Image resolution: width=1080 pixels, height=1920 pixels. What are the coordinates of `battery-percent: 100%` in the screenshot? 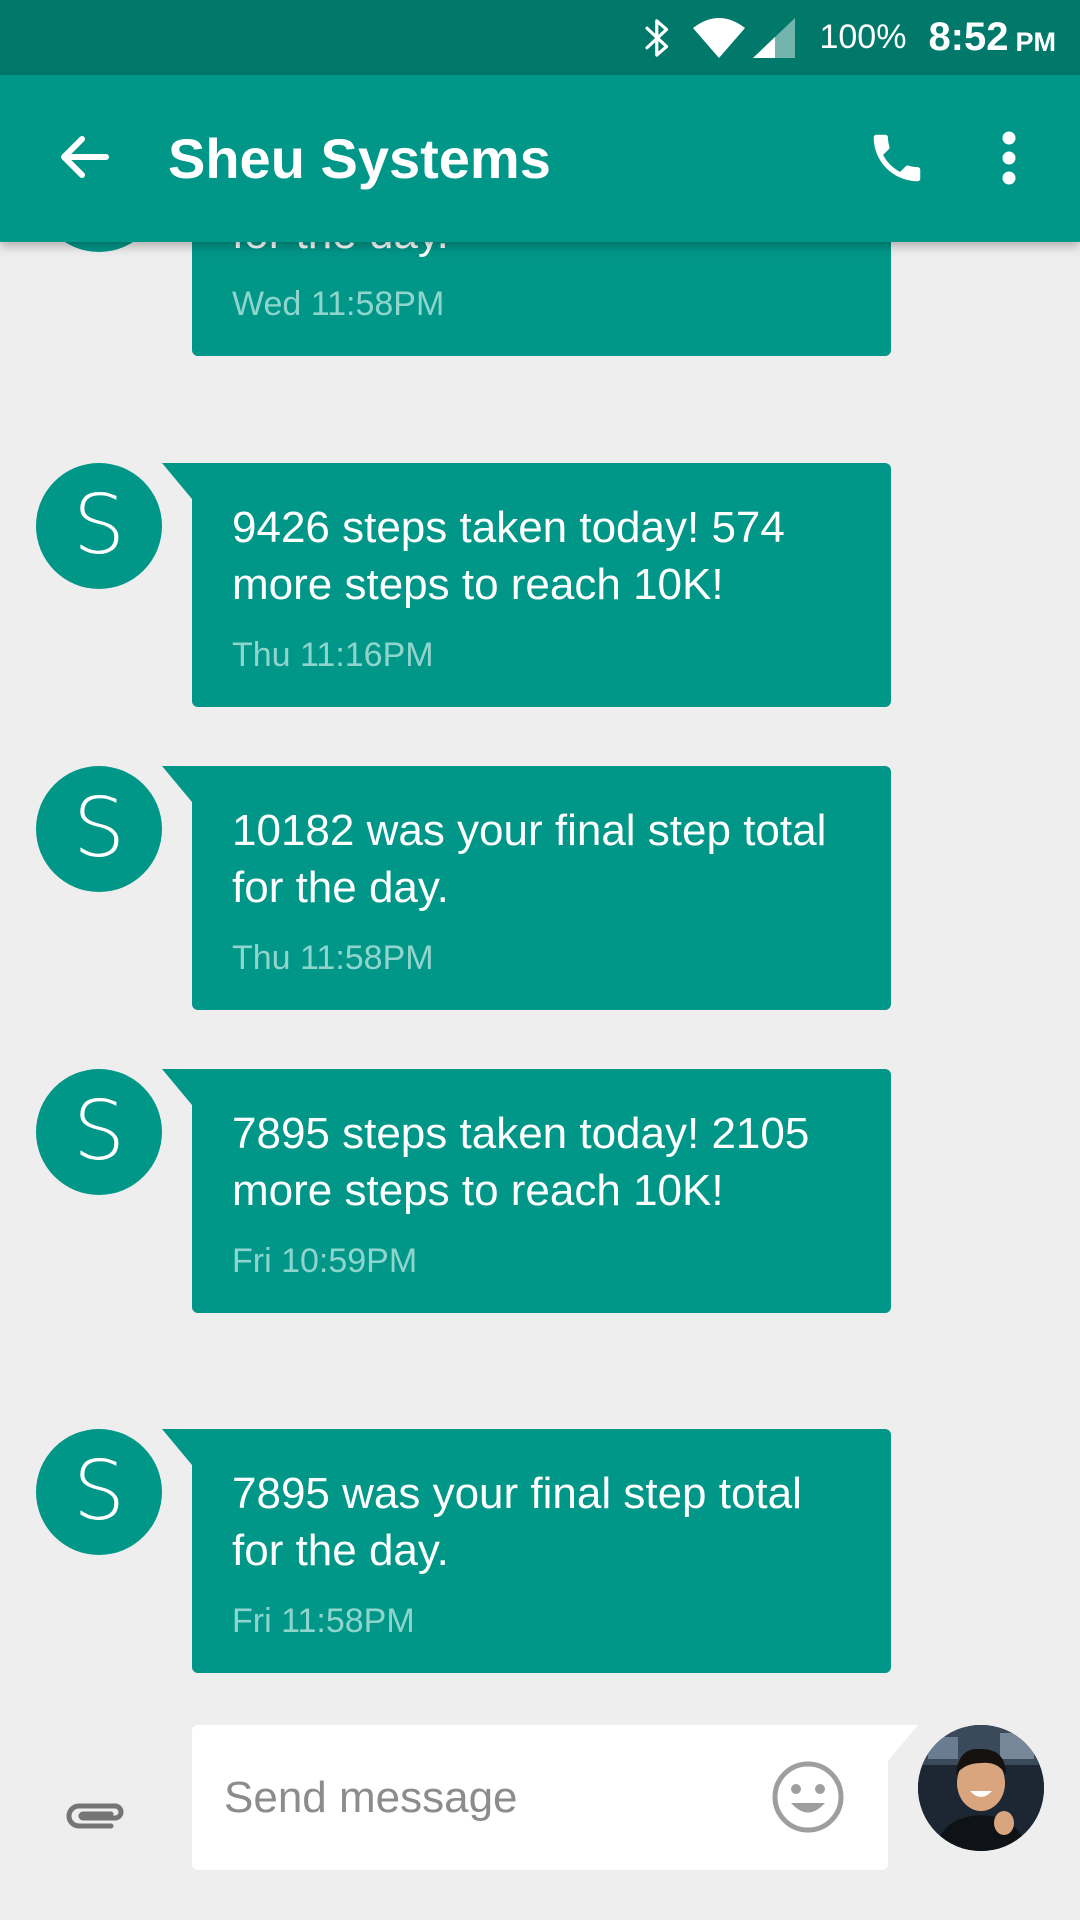 It's located at (863, 37).